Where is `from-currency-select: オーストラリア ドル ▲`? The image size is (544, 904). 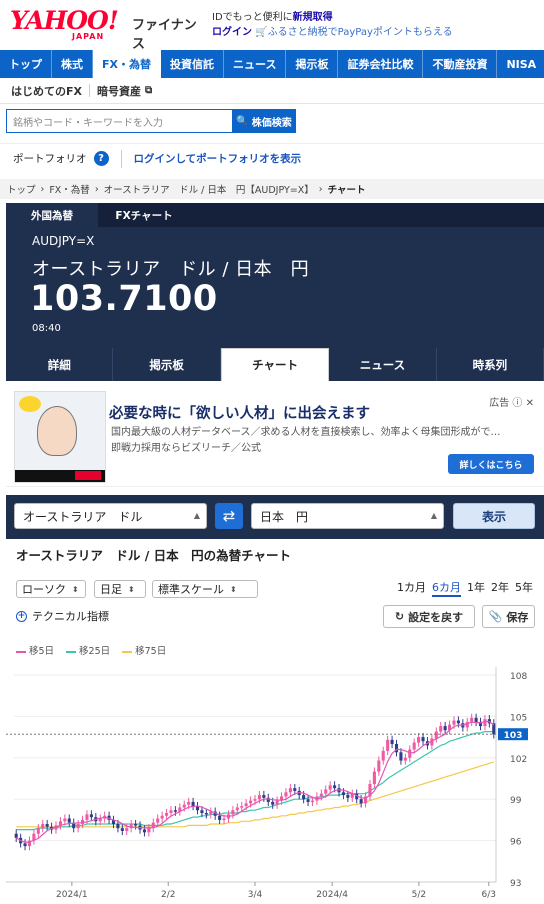 from-currency-select: オーストラリア ドル ▲ is located at coordinates (110, 516).